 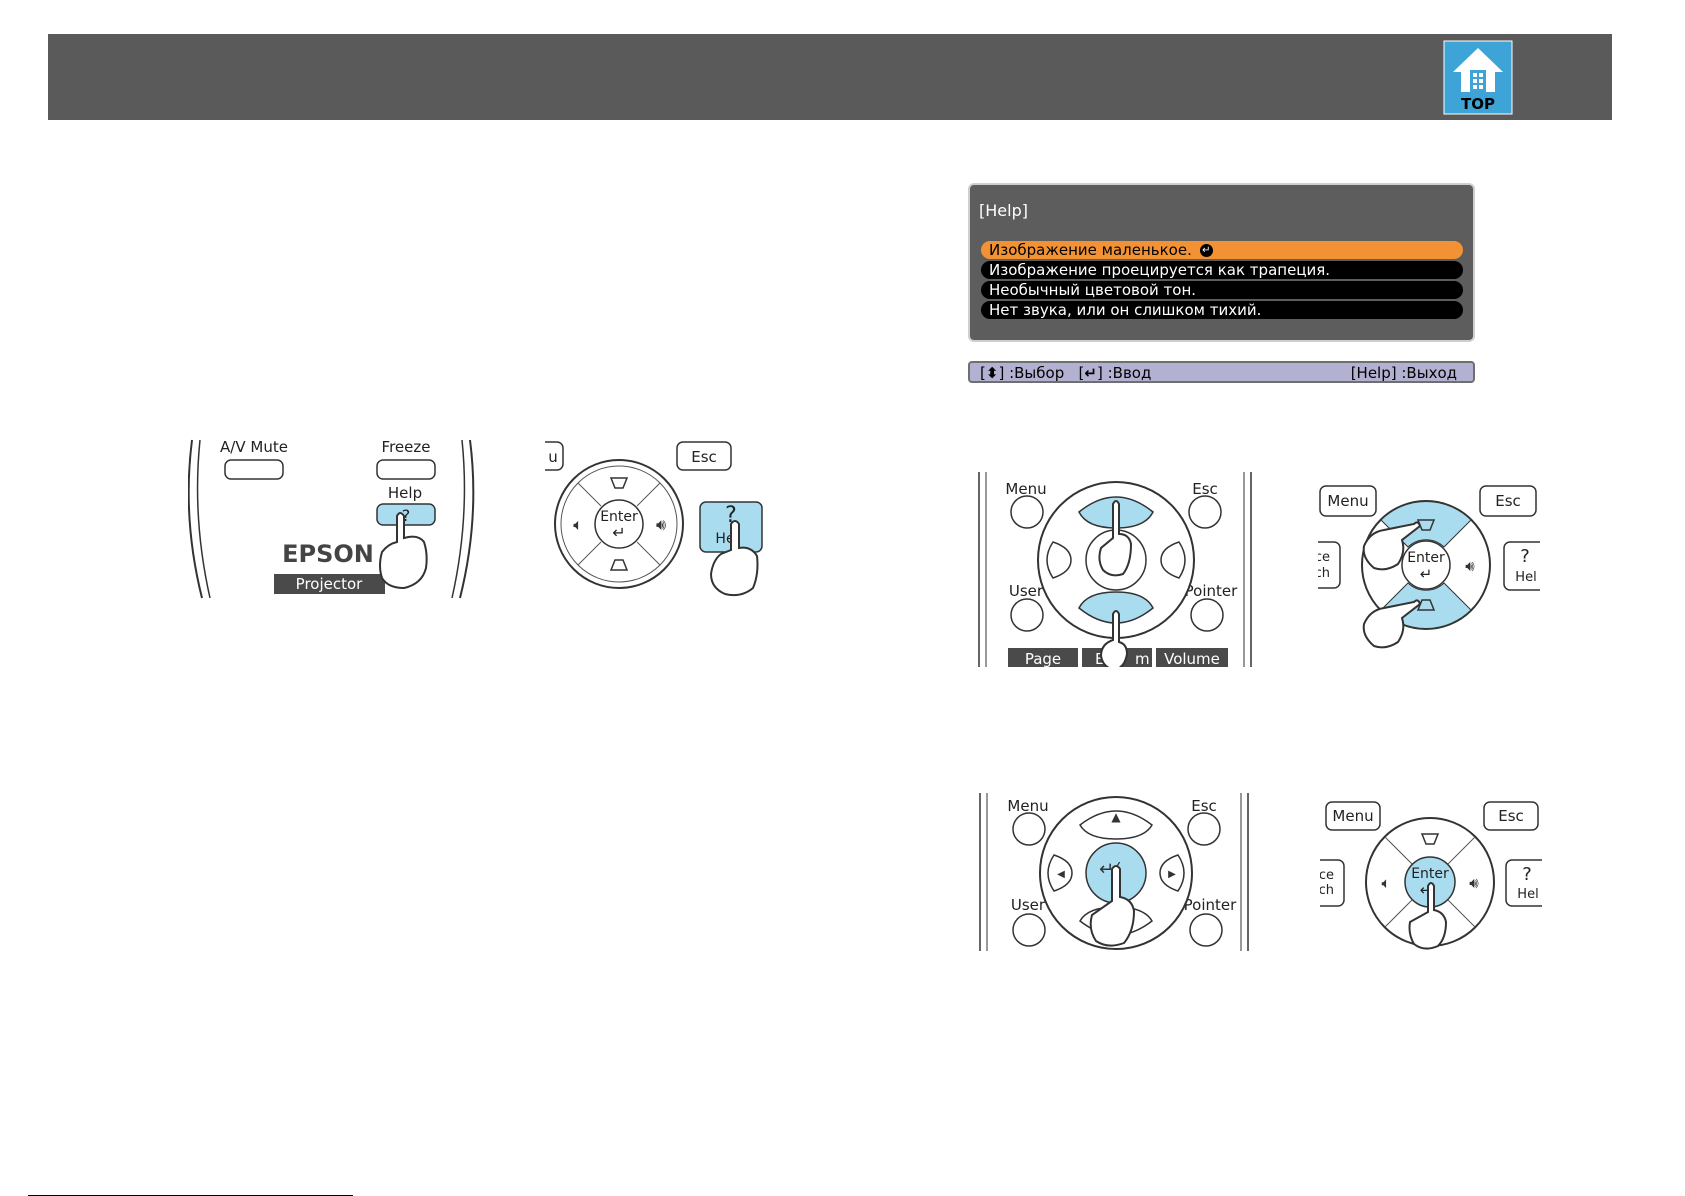 I want to click on label-text: m, so click(x=1142, y=658).